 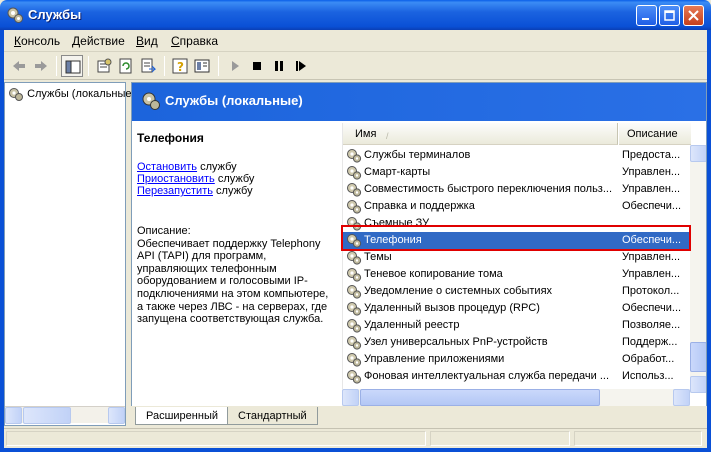 I want to click on tree-horizontal-scrollbar, so click(x=65, y=415).